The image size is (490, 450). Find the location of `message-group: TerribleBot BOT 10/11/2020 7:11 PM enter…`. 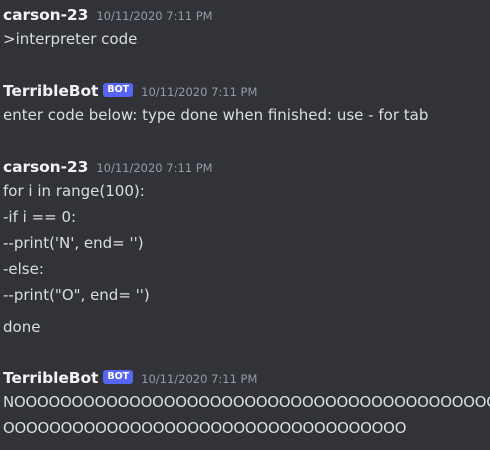

message-group: TerribleBot BOT 10/11/2020 7:11 PM enter… is located at coordinates (246, 104).